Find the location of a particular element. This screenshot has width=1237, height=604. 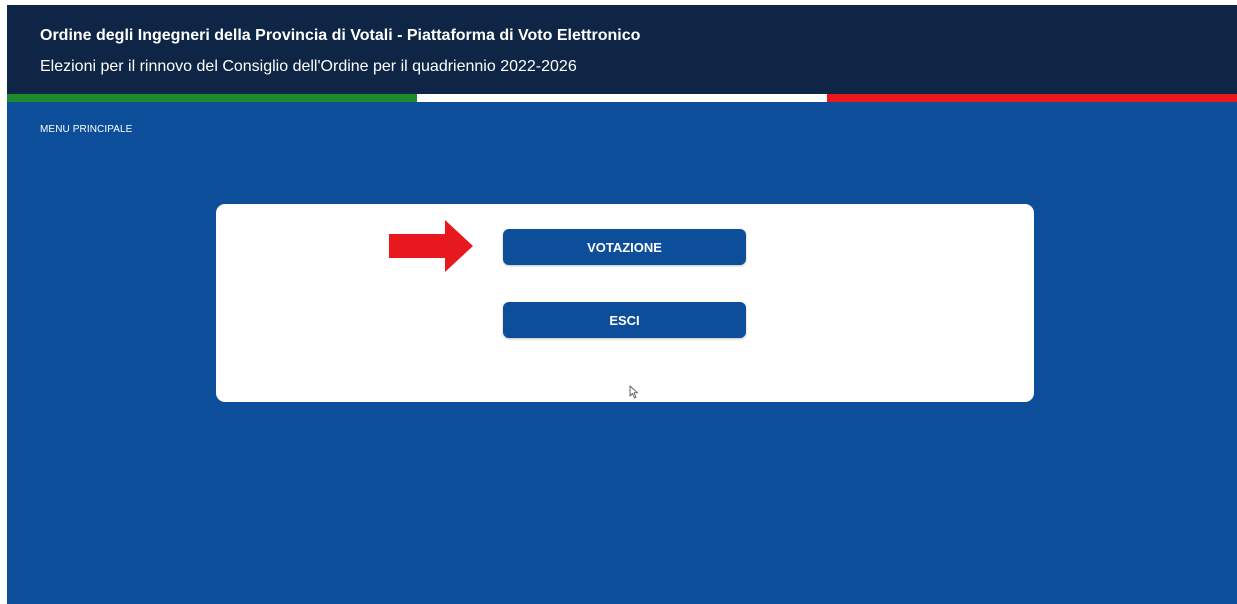

flag-green-band is located at coordinates (212, 98).